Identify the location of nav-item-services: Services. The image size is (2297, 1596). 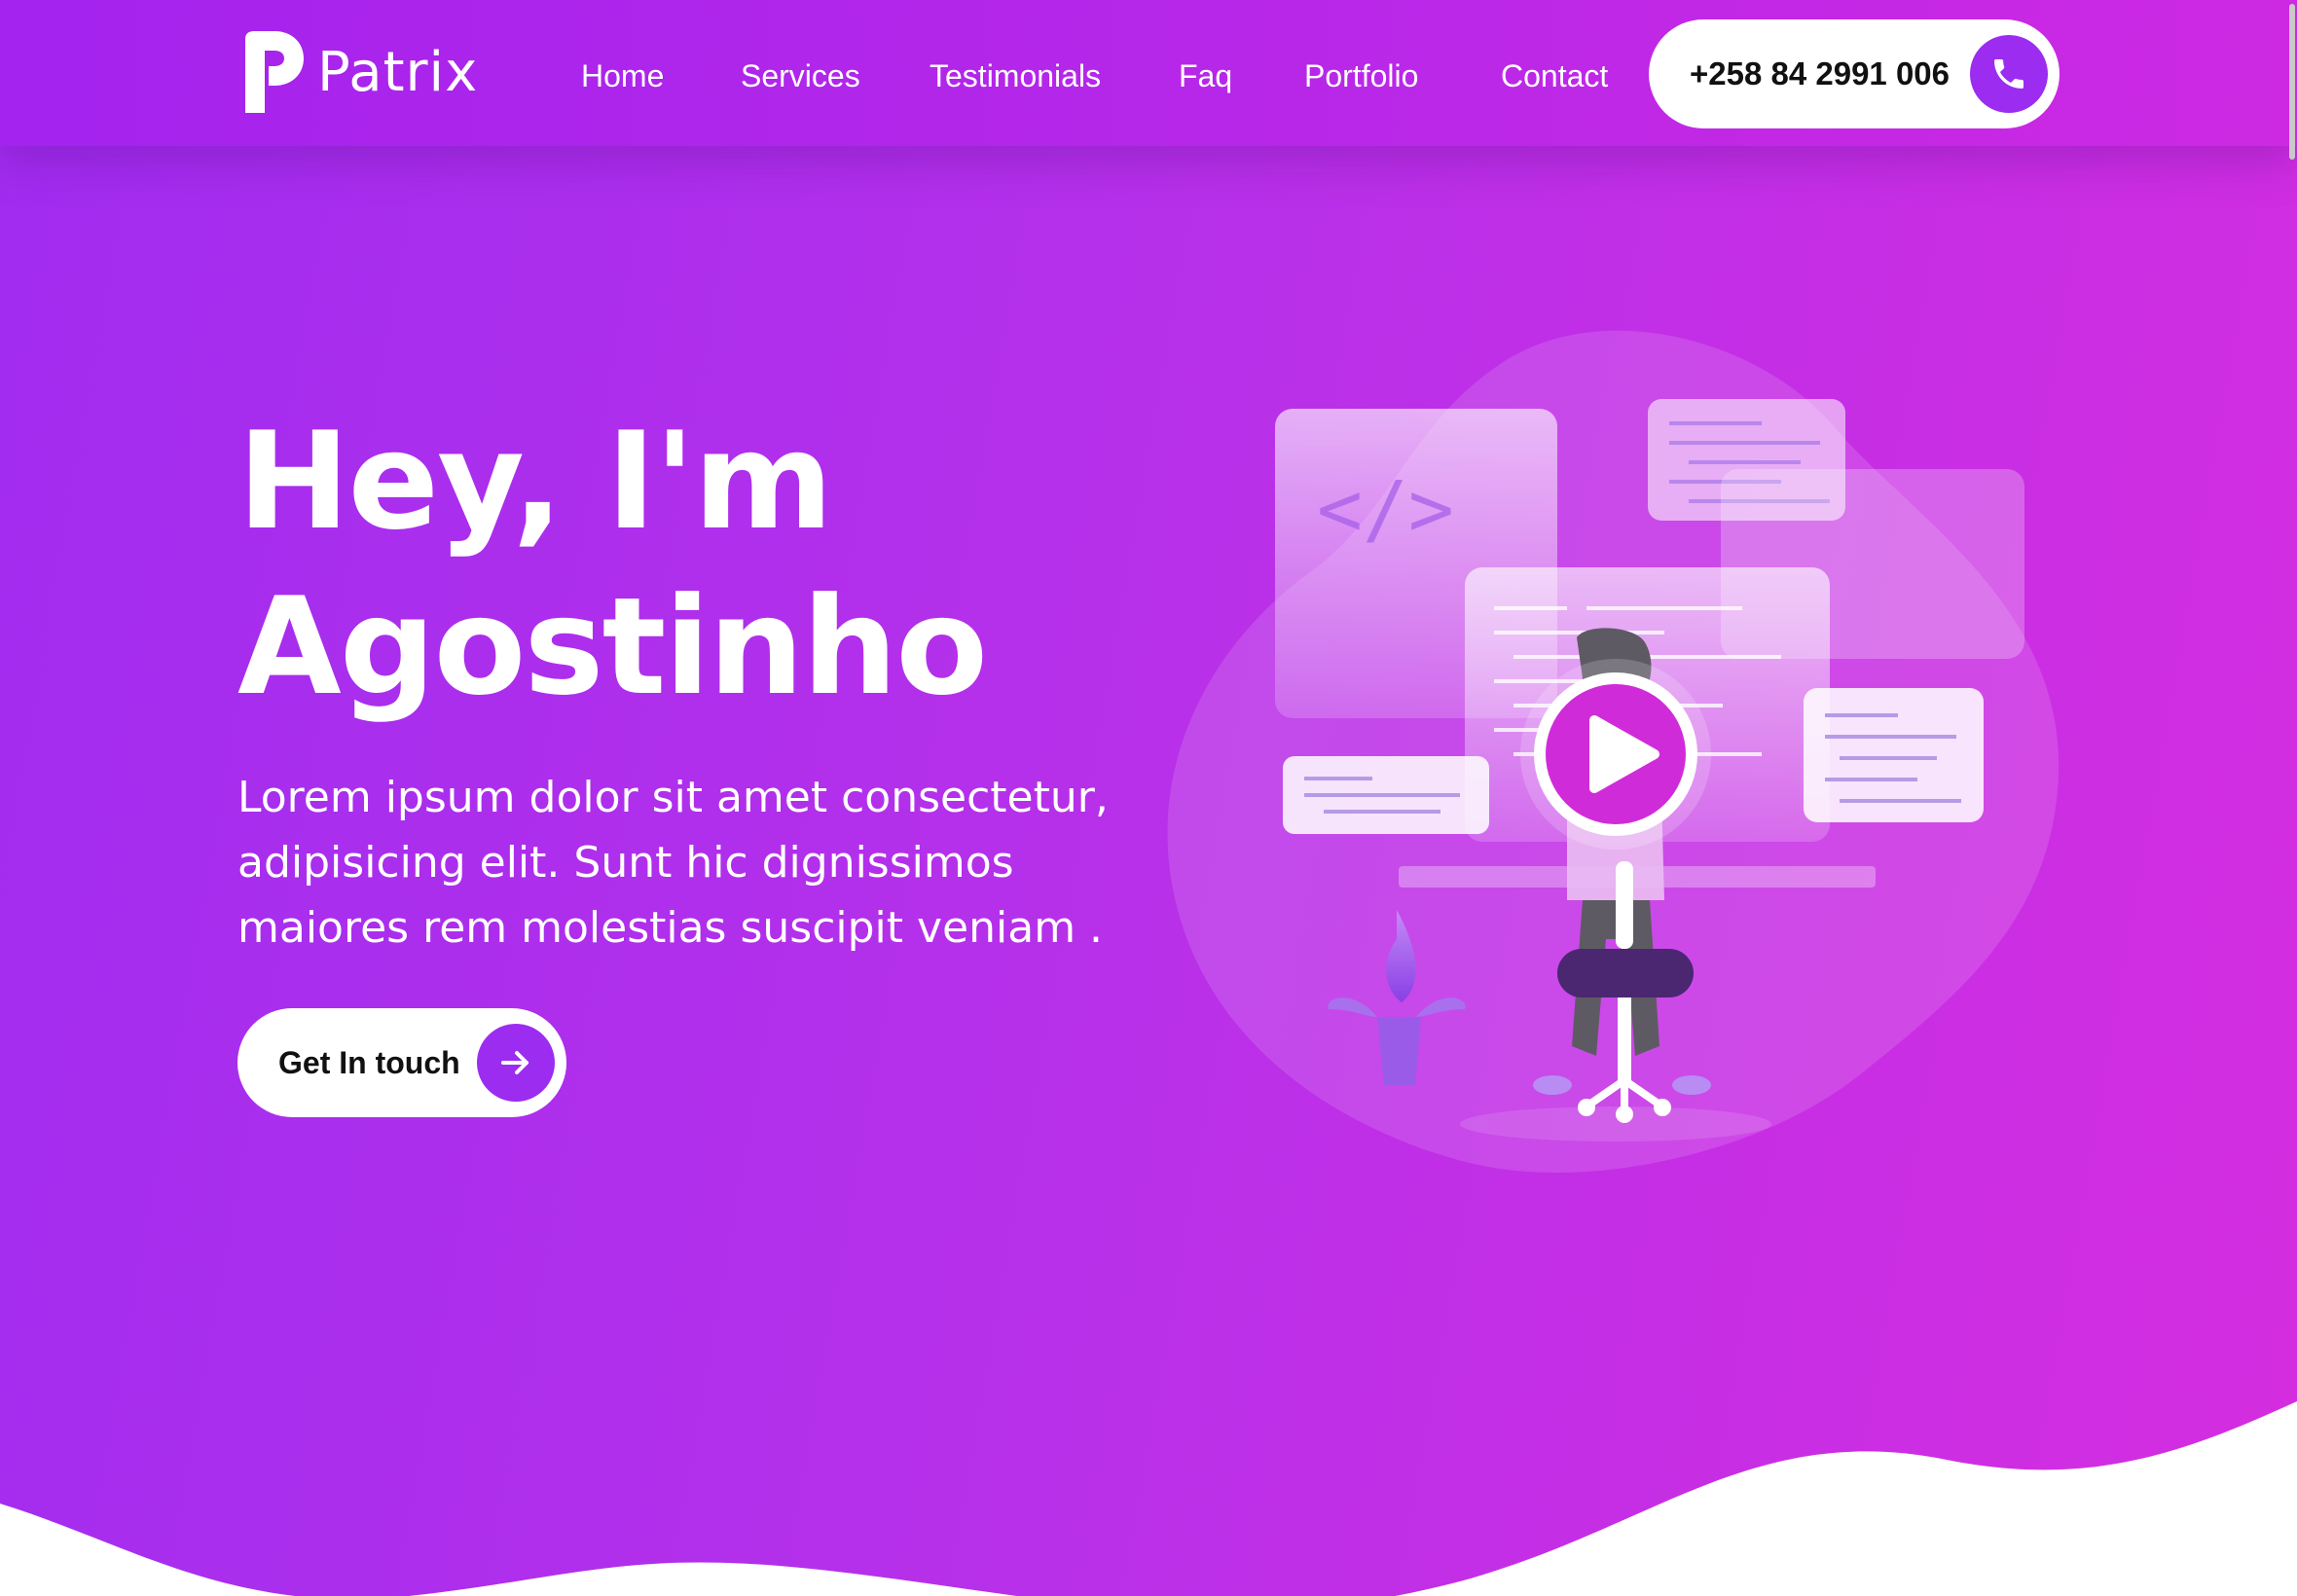
(800, 76).